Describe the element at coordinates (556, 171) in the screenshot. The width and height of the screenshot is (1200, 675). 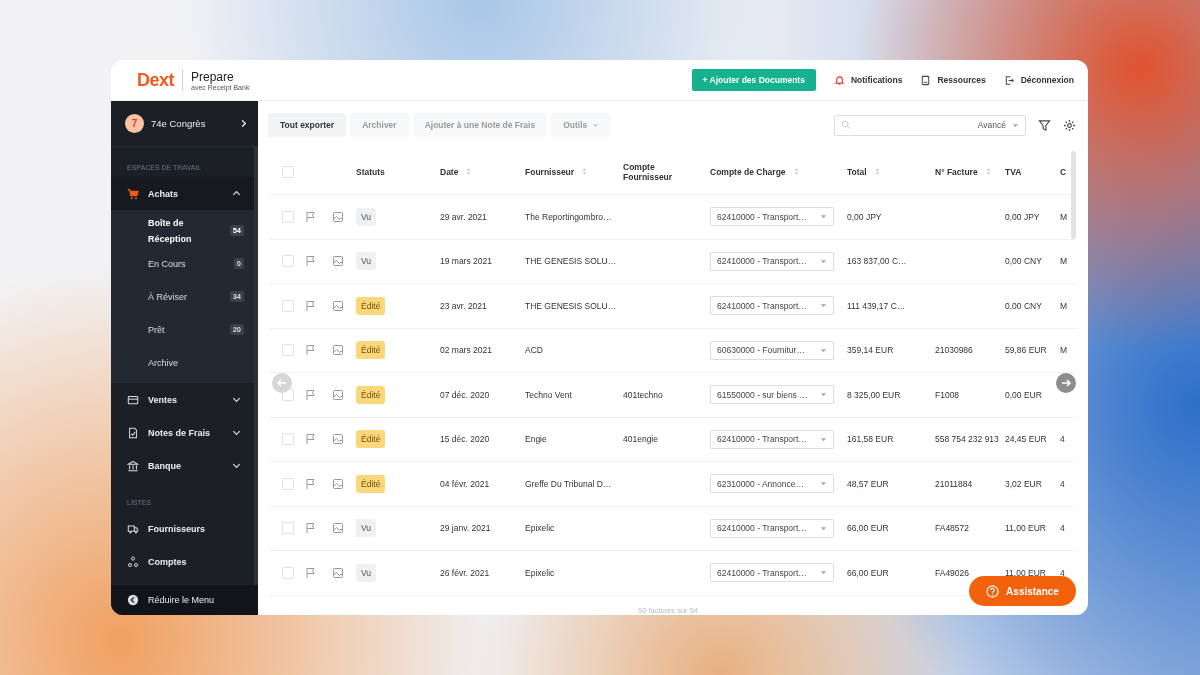
I see `column-header: Fournisseur` at that location.